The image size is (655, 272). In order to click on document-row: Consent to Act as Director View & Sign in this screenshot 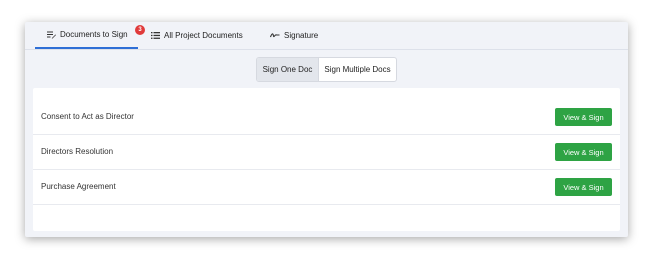, I will do `click(326, 117)`.